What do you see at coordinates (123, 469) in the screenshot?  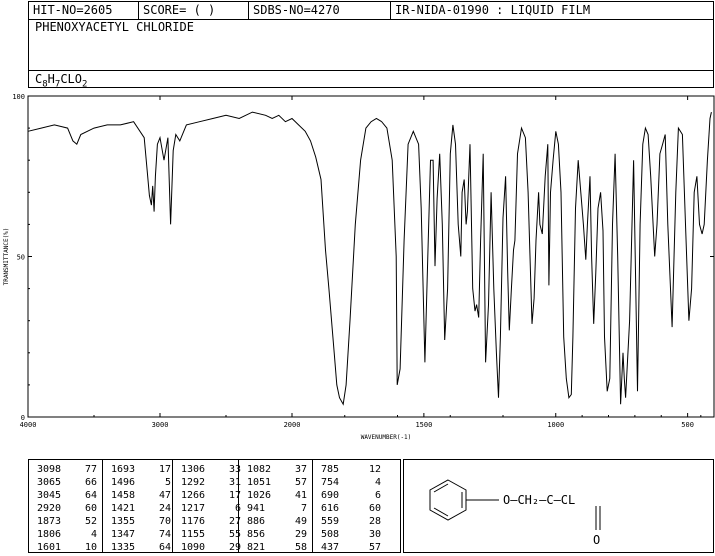 I see `peak-wavenumber: 1693` at bounding box center [123, 469].